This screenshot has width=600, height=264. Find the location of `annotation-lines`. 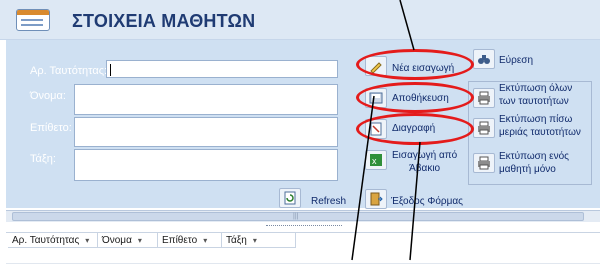

annotation-lines is located at coordinates (386, 130).